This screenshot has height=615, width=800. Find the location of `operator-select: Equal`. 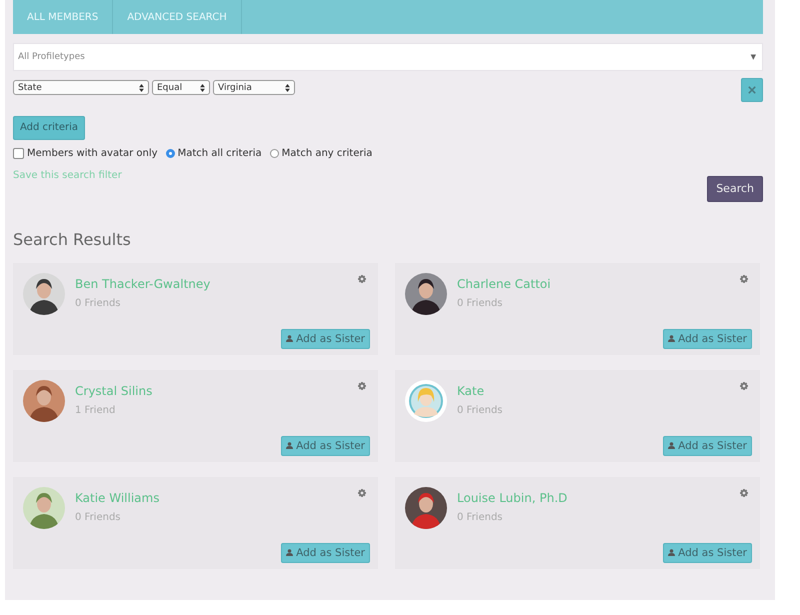

operator-select: Equal is located at coordinates (181, 87).